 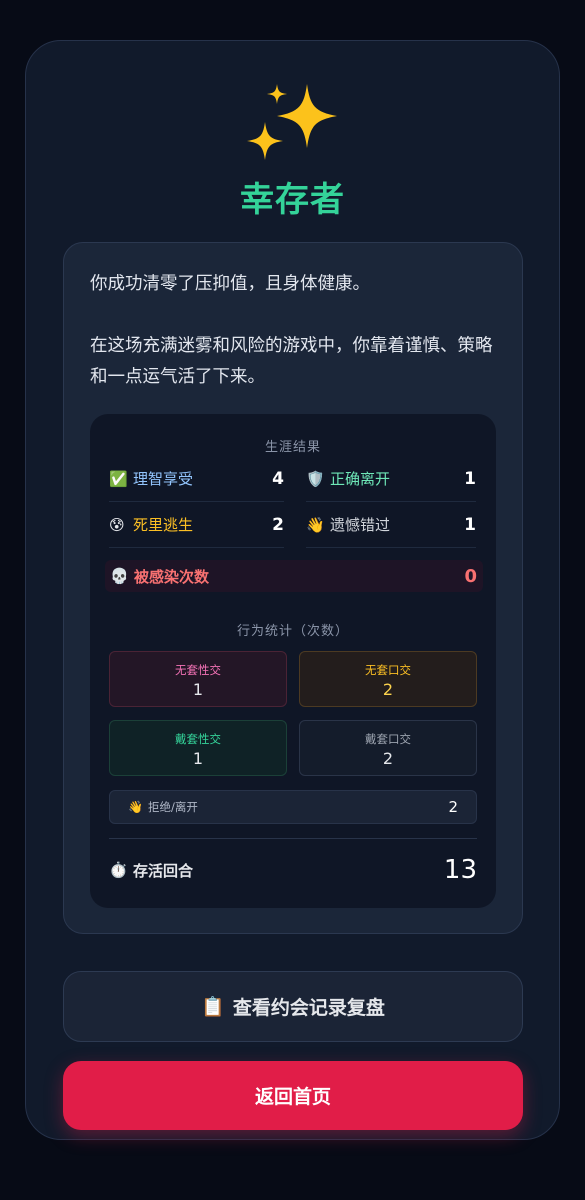 What do you see at coordinates (293, 1095) in the screenshot?
I see `back-home-button: 返回首页` at bounding box center [293, 1095].